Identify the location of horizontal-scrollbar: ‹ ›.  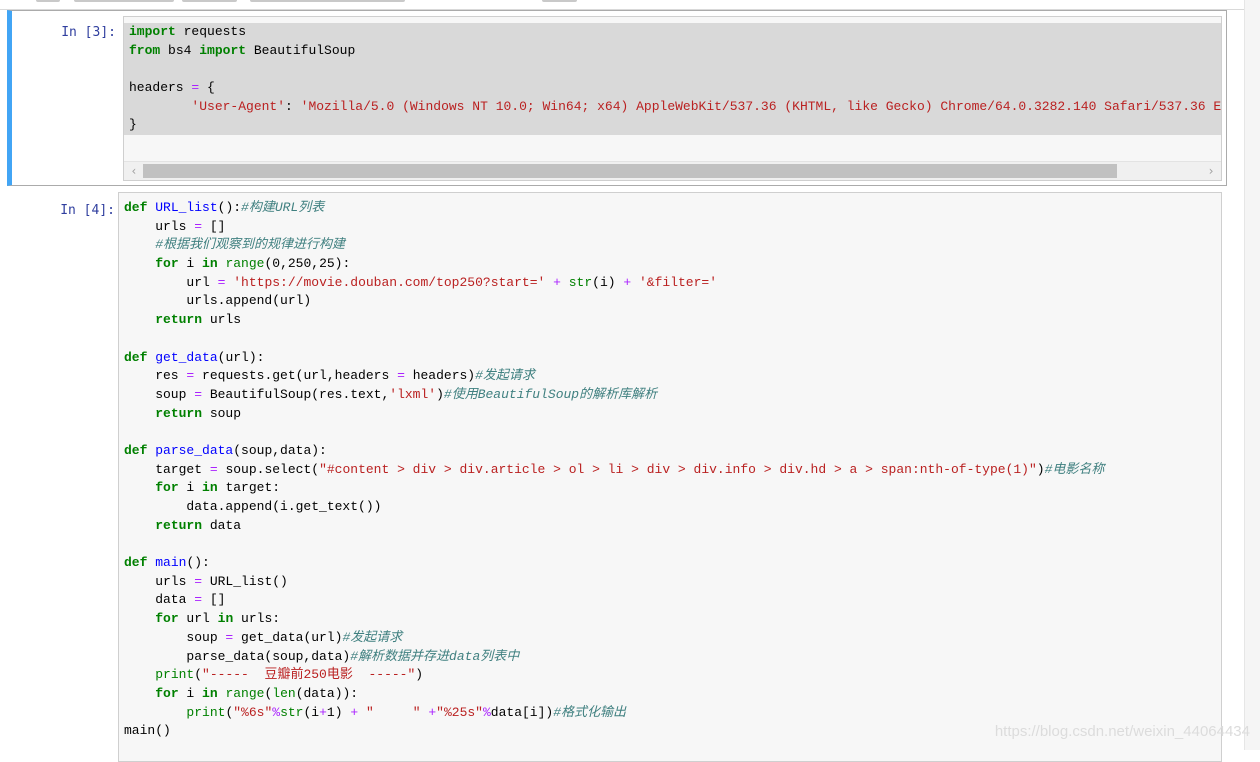
(672, 170).